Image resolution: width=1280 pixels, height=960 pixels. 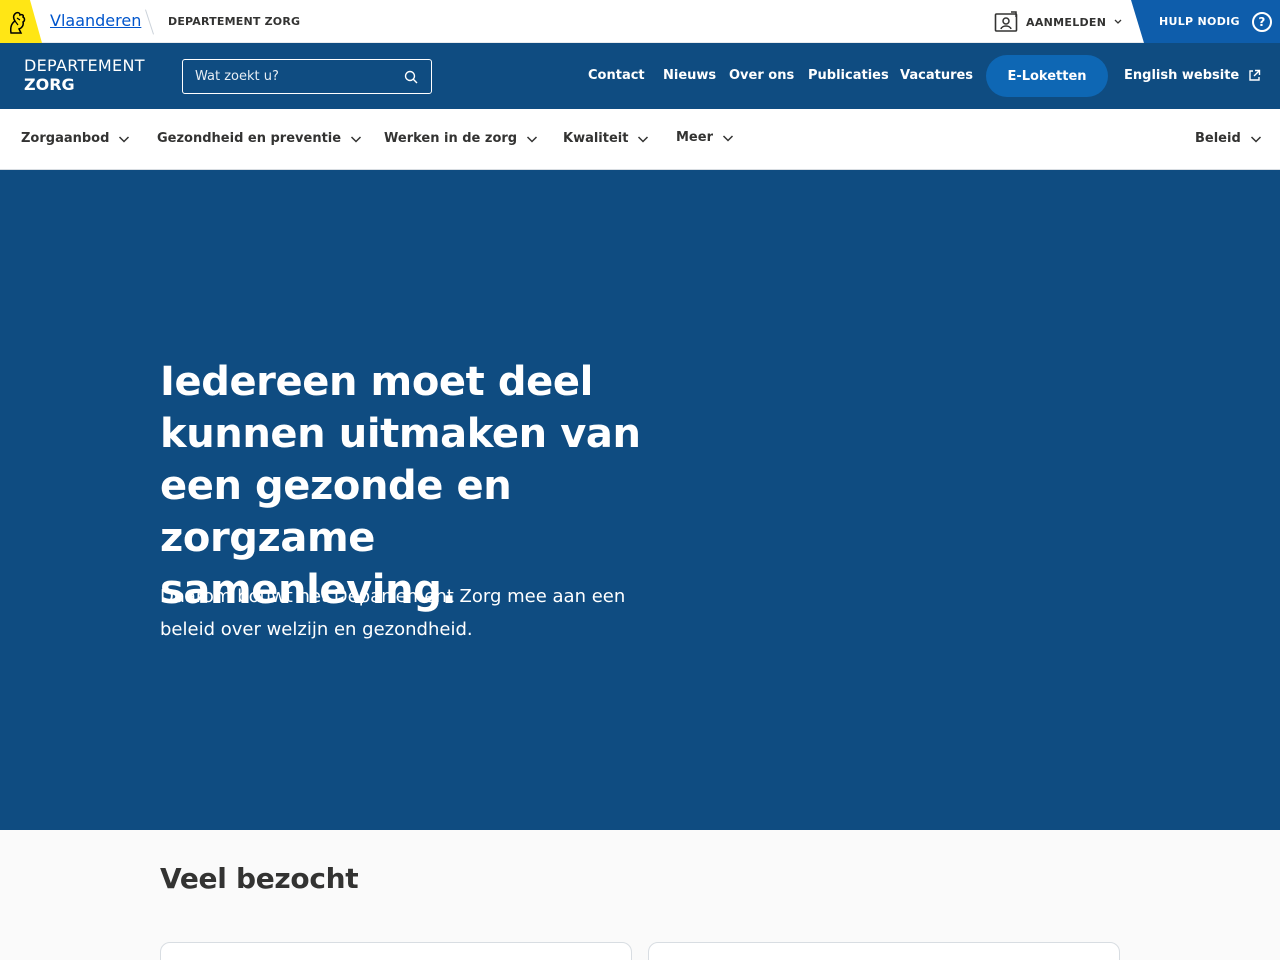 I want to click on search-input, so click(x=299, y=76).